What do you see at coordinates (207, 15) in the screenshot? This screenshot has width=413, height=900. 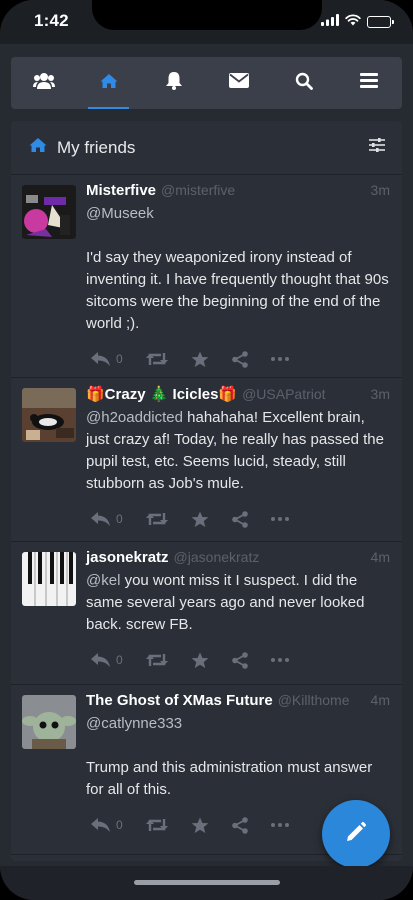 I see `notch` at bounding box center [207, 15].